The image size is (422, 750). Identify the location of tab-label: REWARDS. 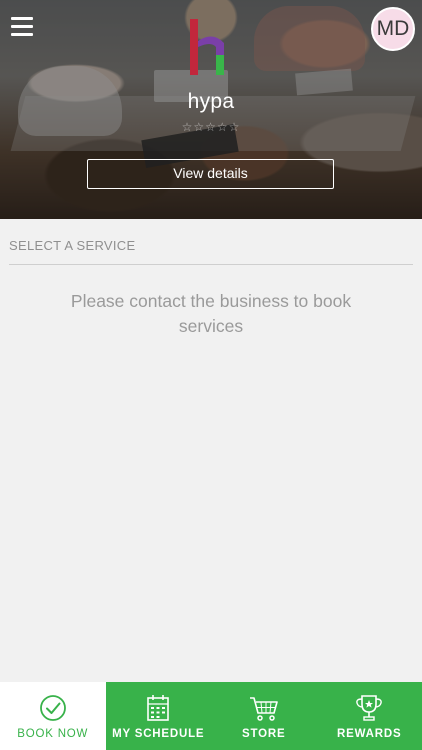
(369, 734).